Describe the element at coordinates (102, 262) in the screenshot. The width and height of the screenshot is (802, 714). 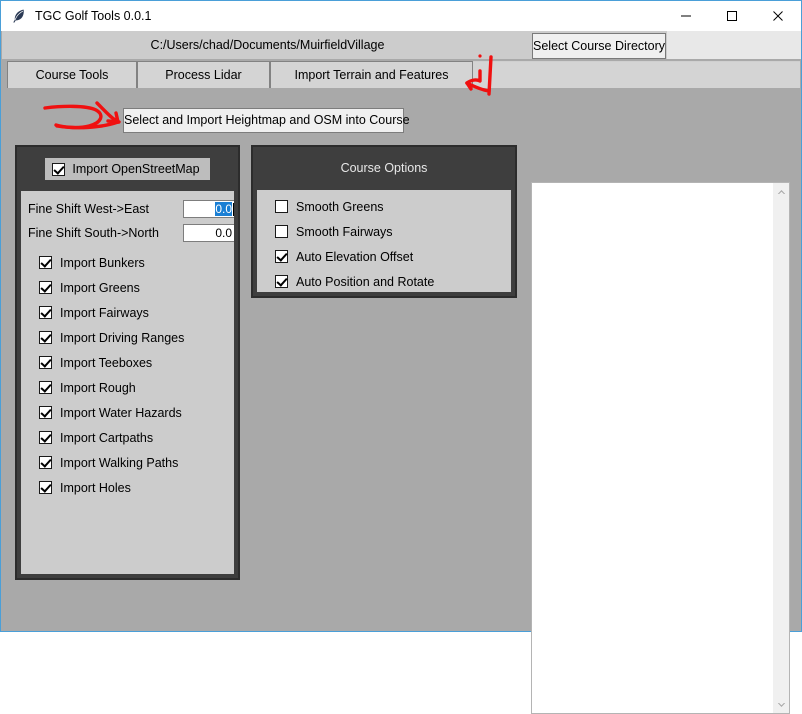
I see `checkbox-label: Import Bunkers` at that location.